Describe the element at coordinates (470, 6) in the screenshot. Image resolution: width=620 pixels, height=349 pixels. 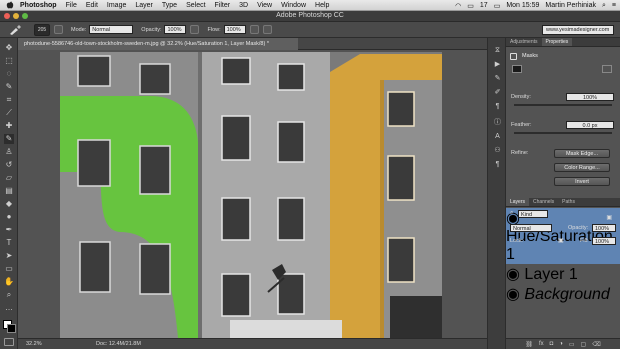
I see `flag-icon: ▭` at that location.